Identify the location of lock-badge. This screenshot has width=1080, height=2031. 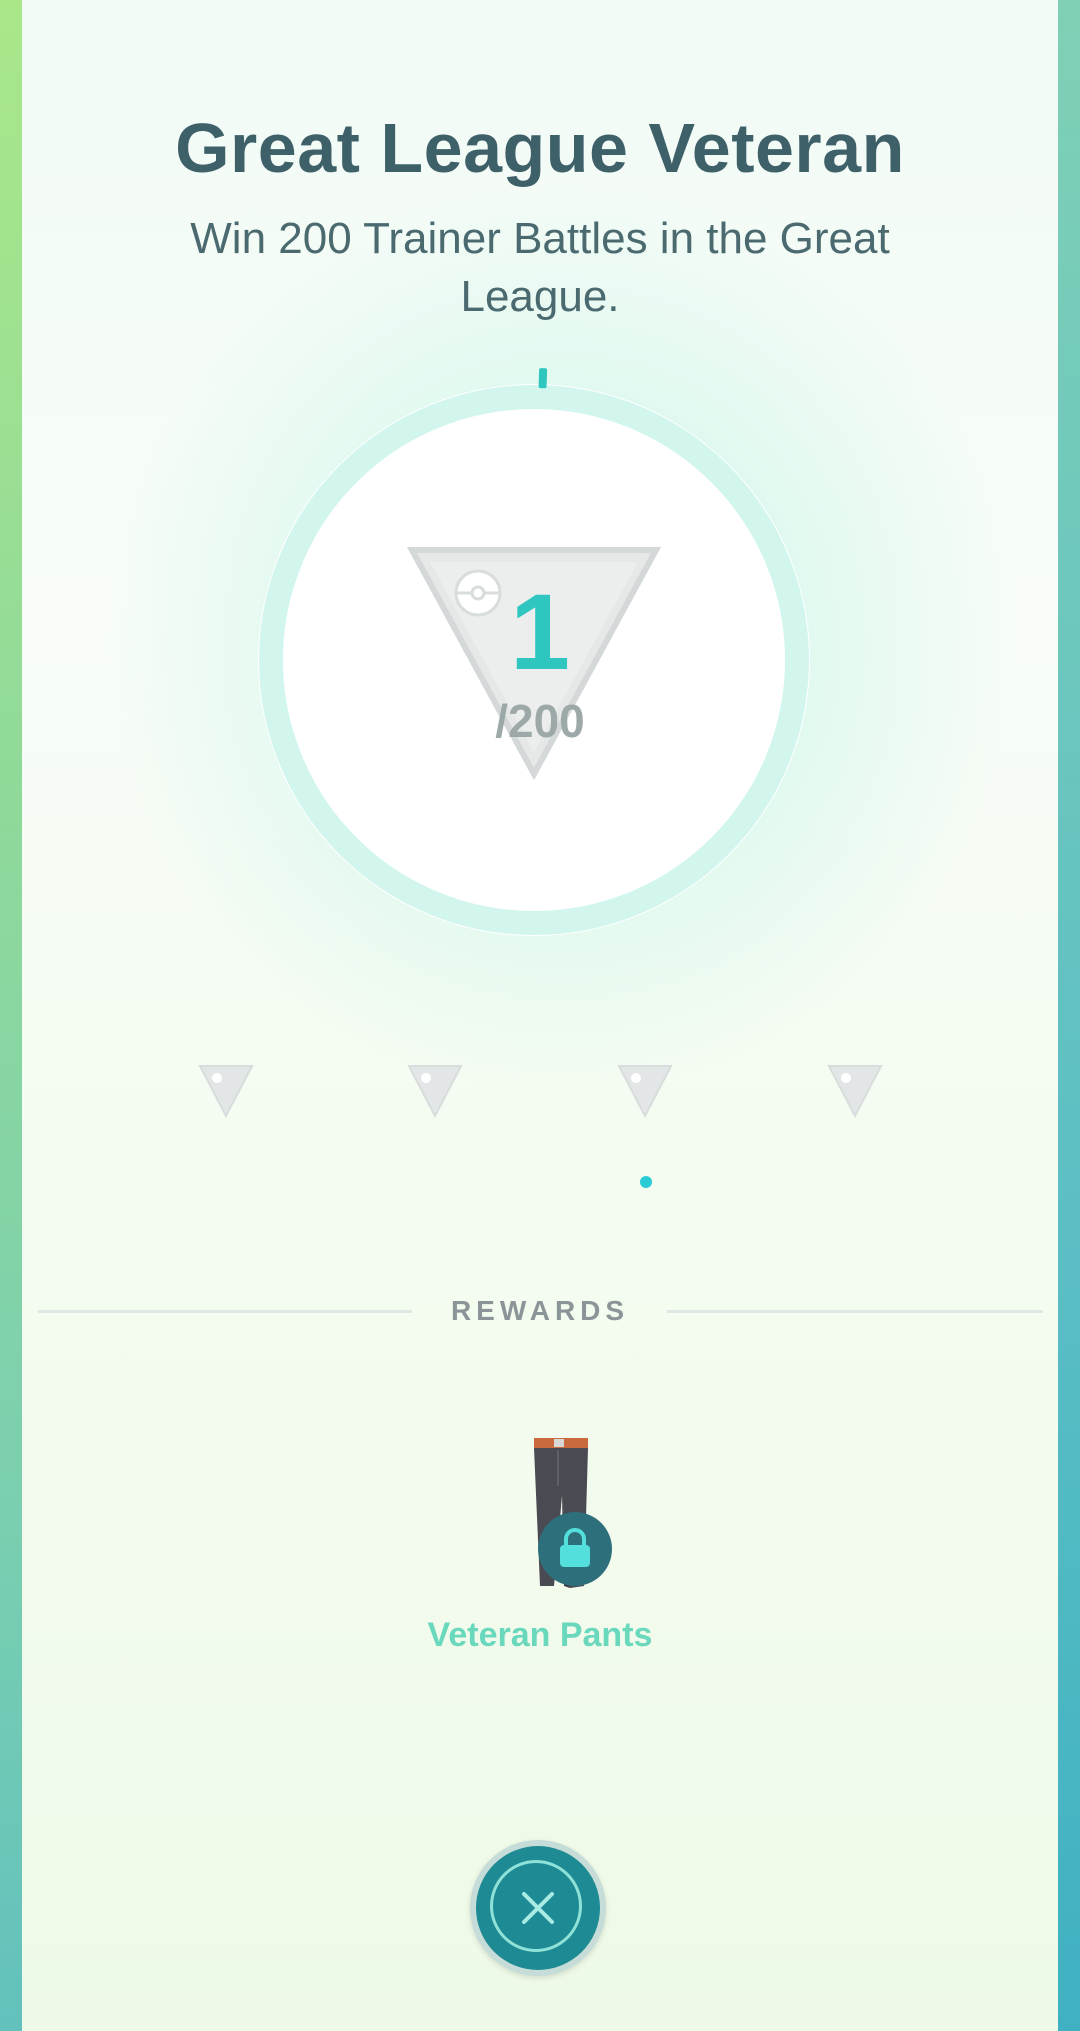
(575, 1549).